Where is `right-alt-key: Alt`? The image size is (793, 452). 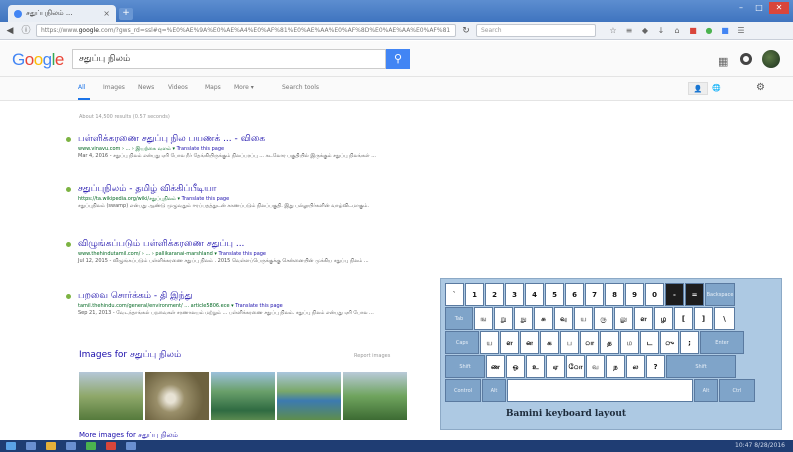
right-alt-key: Alt is located at coordinates (706, 390).